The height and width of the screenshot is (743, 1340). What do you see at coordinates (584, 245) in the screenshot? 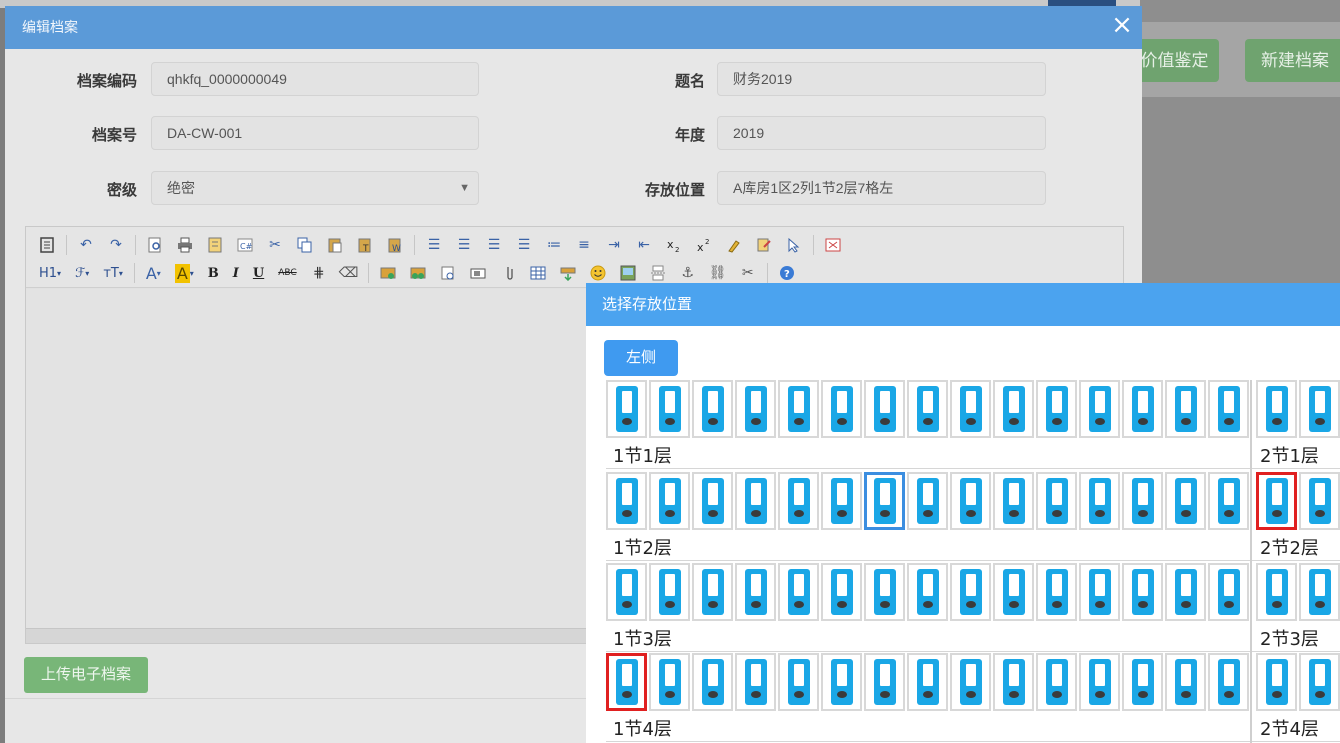
I see `unordered-list-icon: ≡` at bounding box center [584, 245].